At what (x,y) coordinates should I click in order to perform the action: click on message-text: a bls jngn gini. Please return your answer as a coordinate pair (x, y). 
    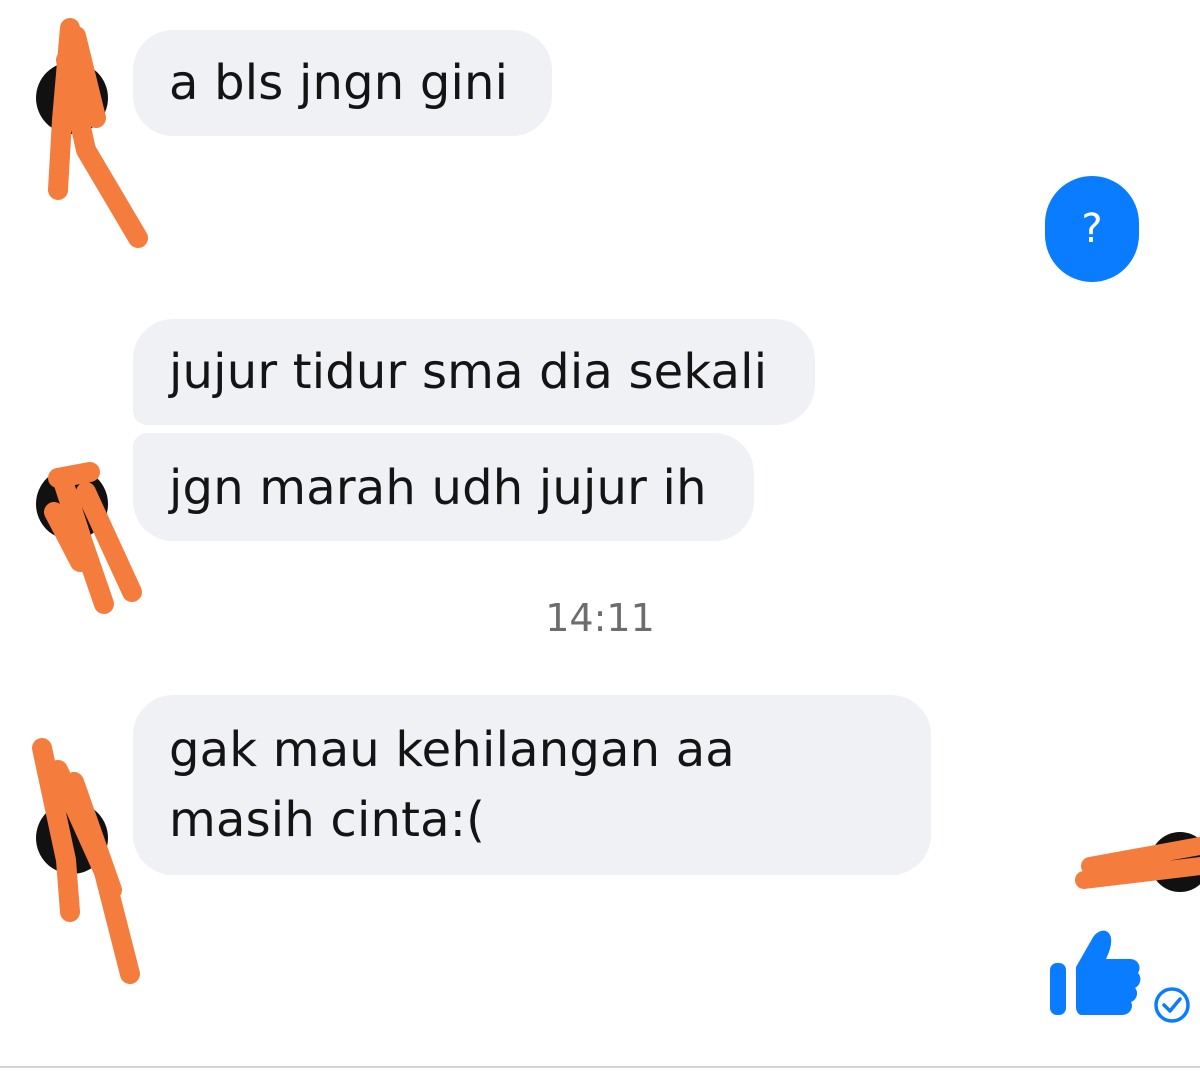
    Looking at the image, I should click on (339, 83).